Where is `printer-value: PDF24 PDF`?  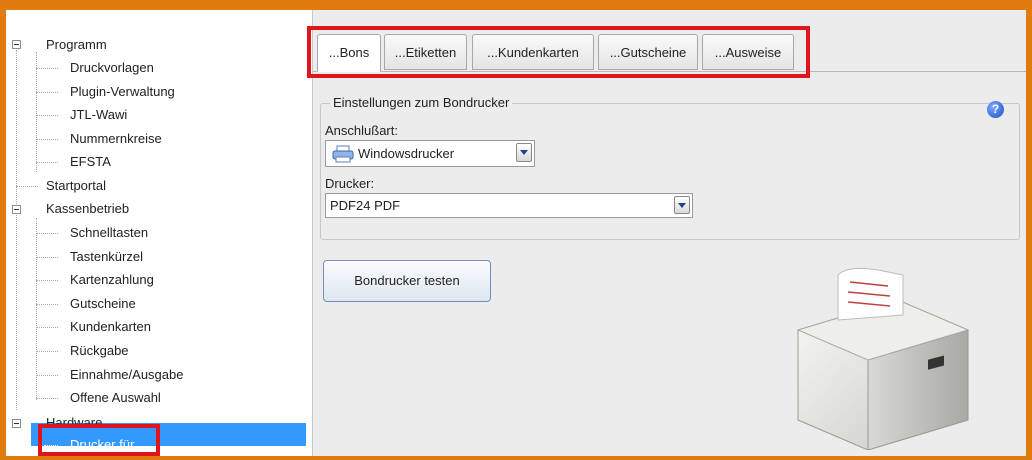 printer-value: PDF24 PDF is located at coordinates (365, 205).